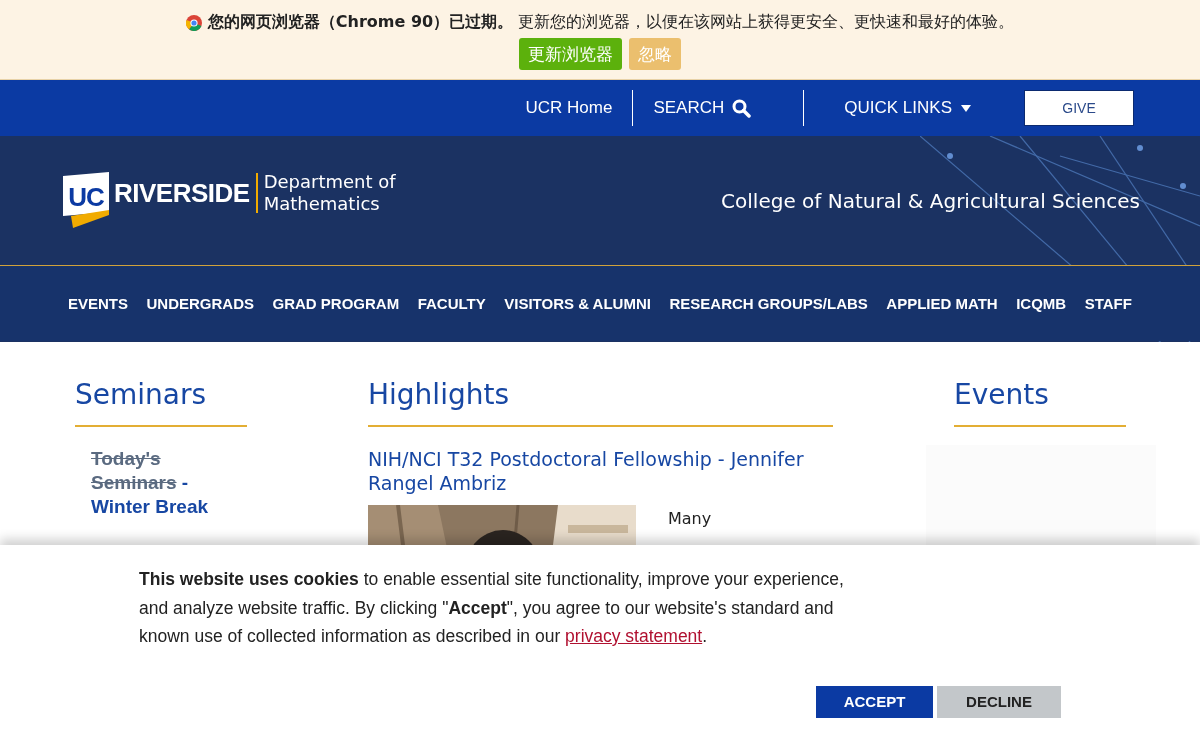  Describe the element at coordinates (966, 108) in the screenshot. I see `caret-icon` at that location.